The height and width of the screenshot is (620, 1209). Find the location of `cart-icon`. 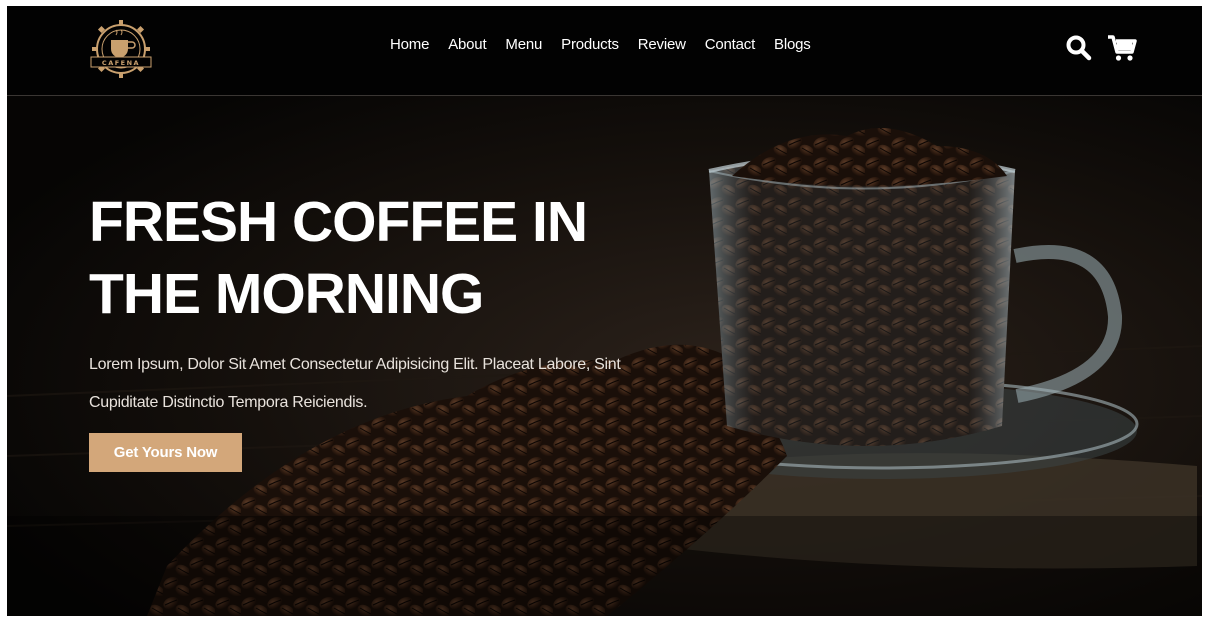

cart-icon is located at coordinates (1122, 48).